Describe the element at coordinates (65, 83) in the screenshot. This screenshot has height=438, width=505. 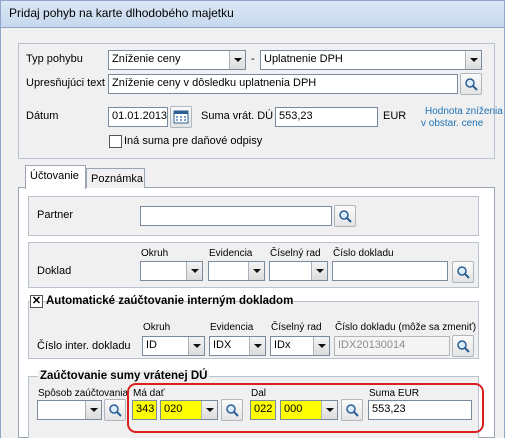
I see `upresnujuci-label: Upresňujúci text` at that location.